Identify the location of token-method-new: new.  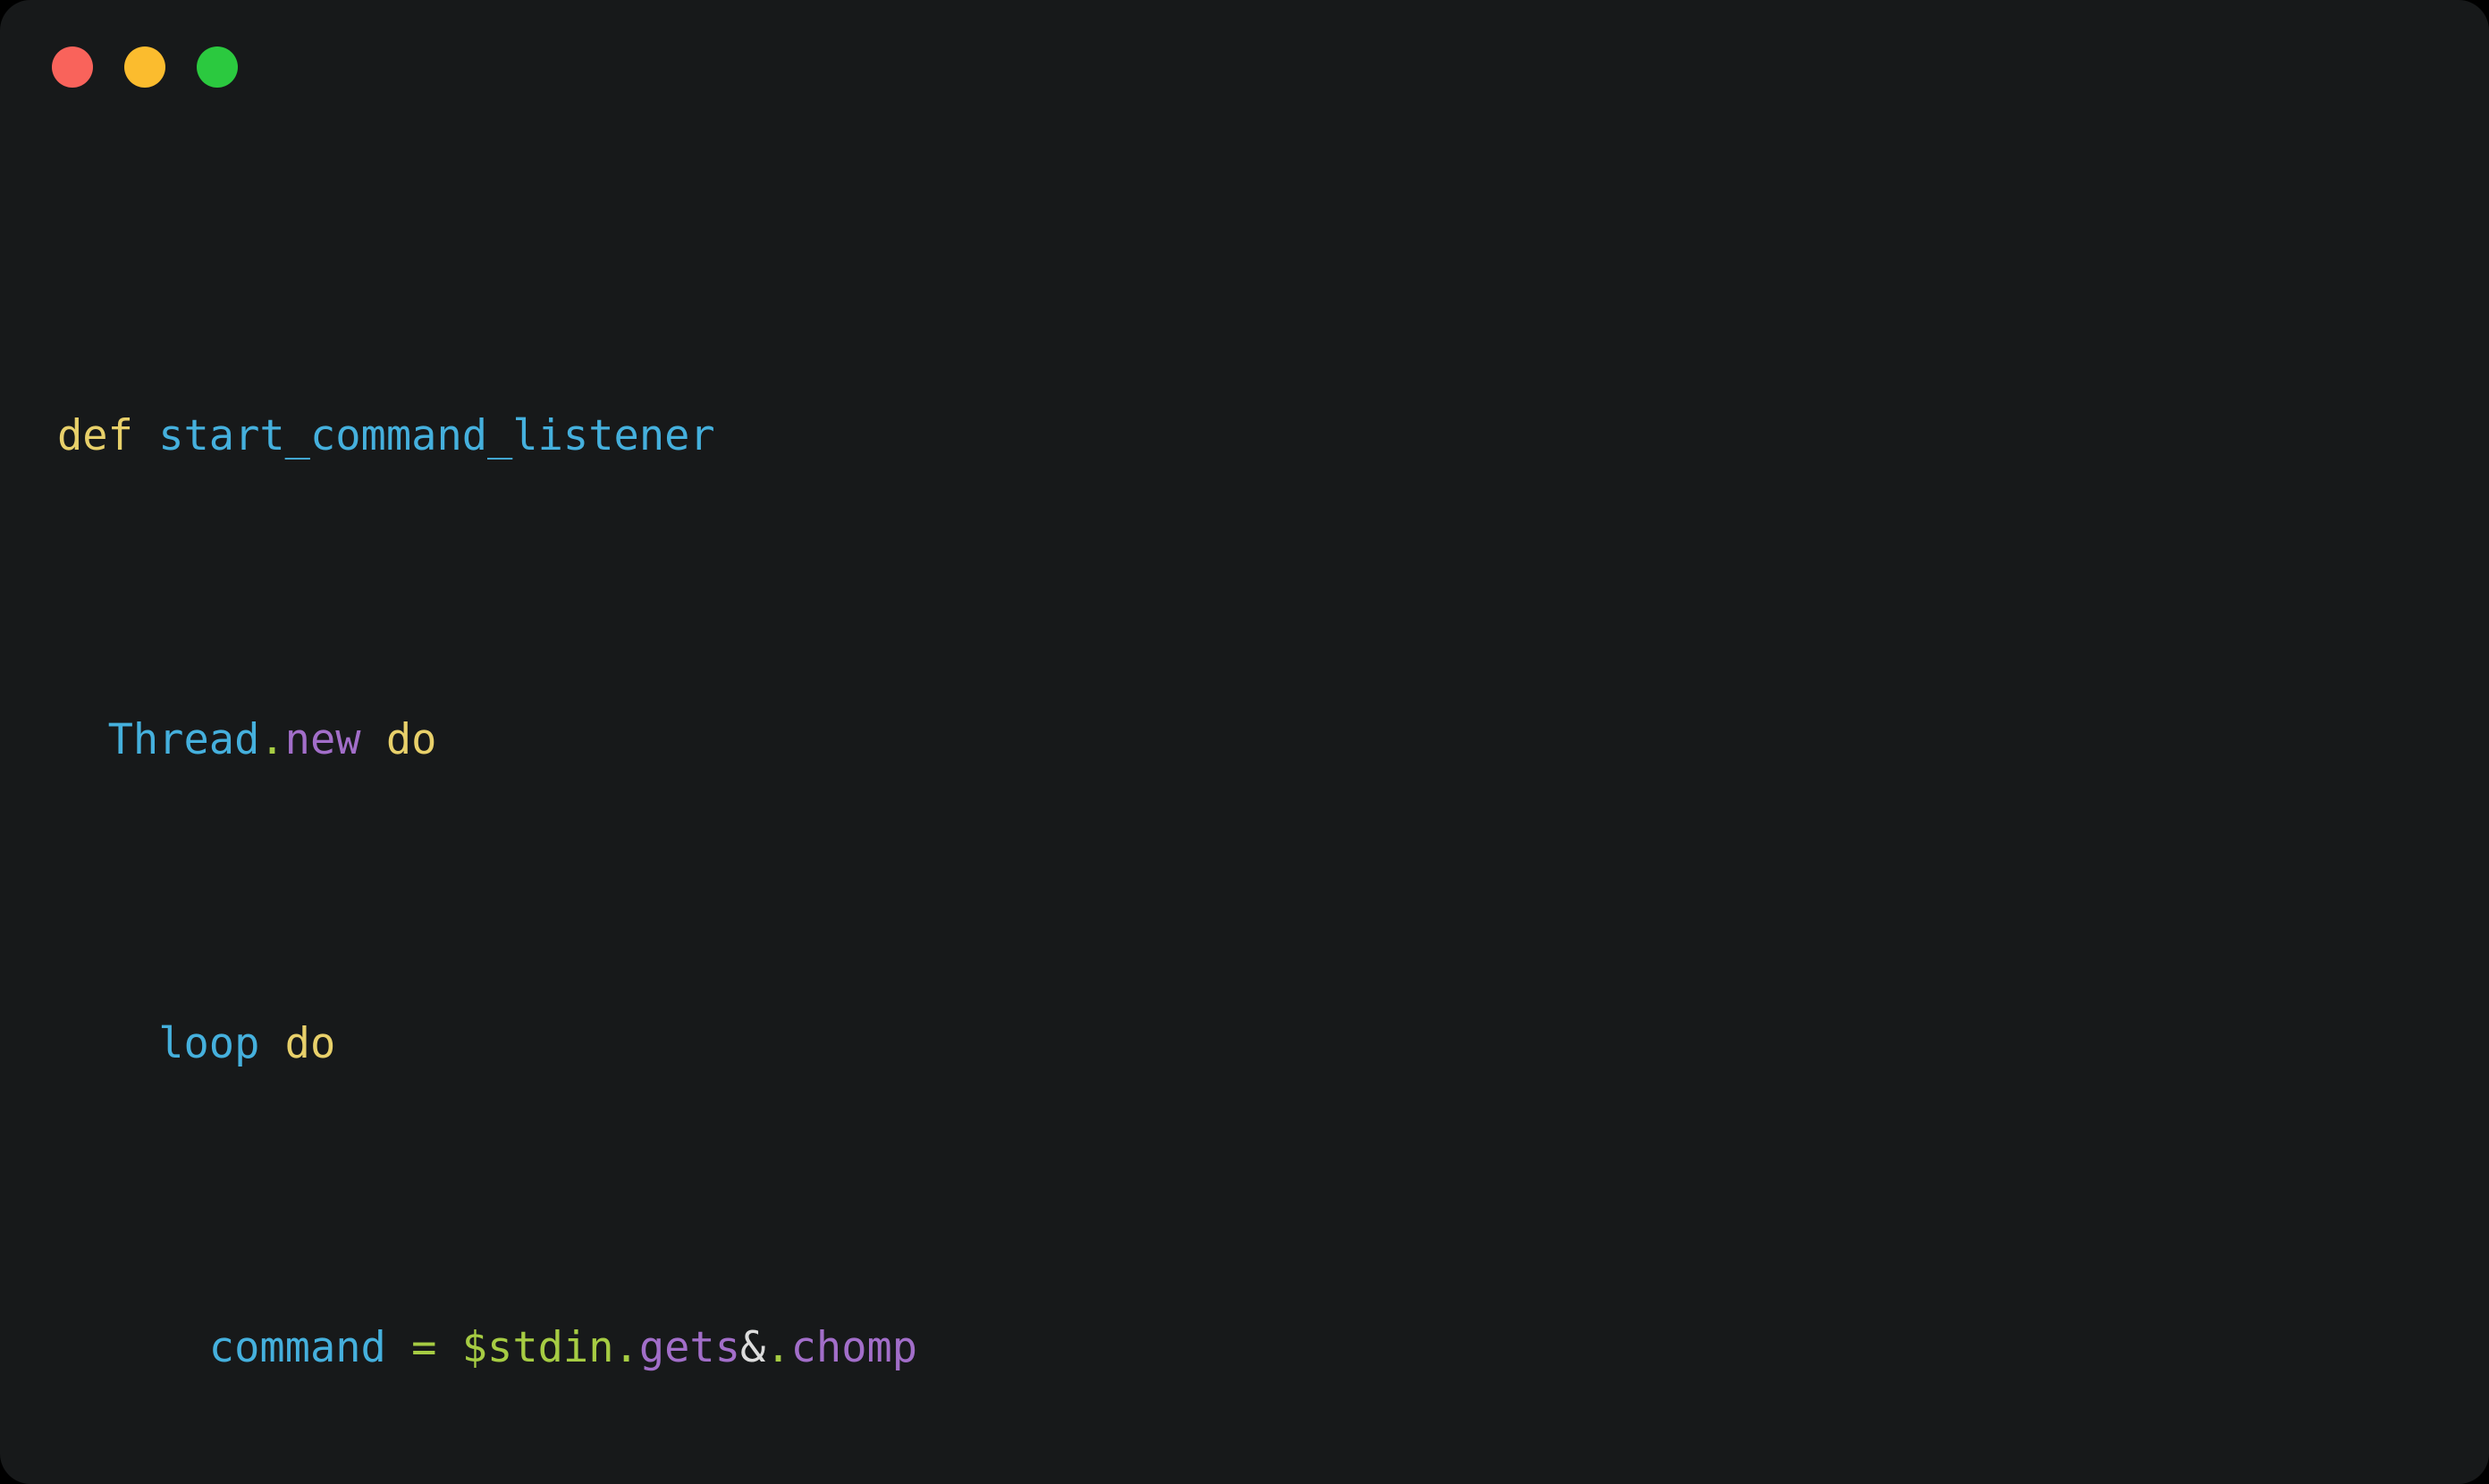
(322, 739).